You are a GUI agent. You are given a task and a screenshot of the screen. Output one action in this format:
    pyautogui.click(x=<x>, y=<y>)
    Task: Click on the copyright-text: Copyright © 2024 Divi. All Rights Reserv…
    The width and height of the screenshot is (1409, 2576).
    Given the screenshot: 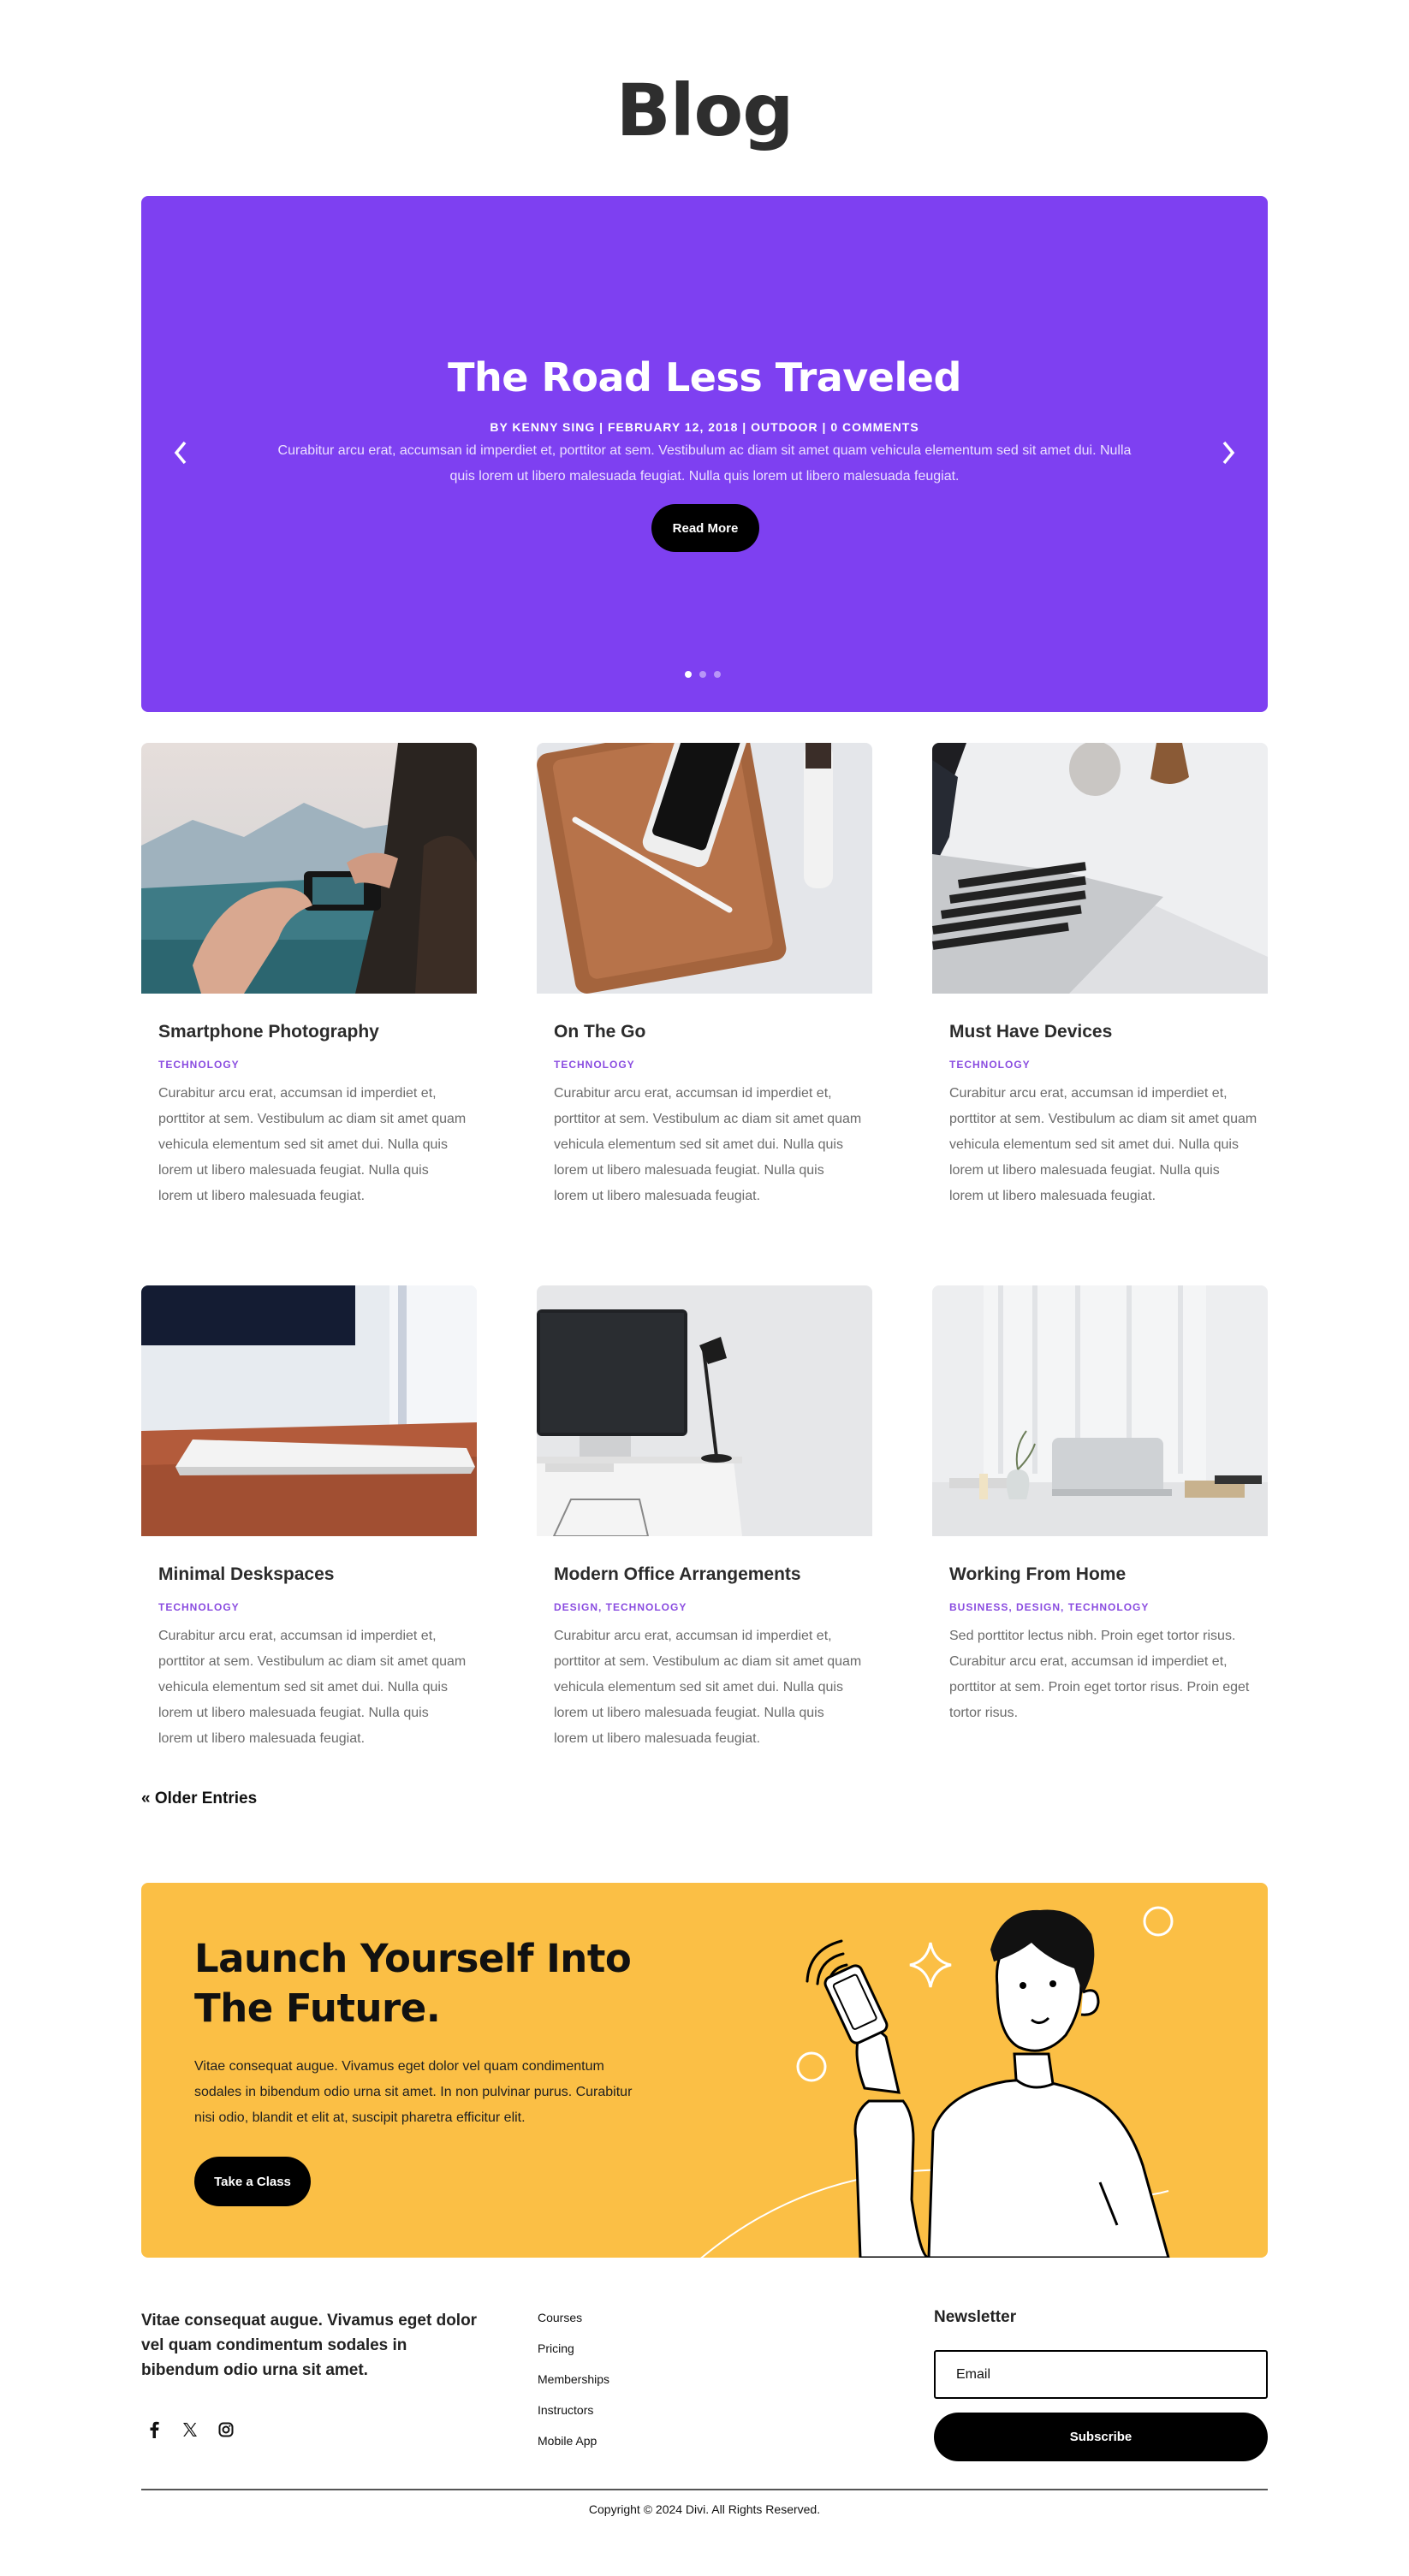 What is the action you would take?
    pyautogui.click(x=705, y=2509)
    